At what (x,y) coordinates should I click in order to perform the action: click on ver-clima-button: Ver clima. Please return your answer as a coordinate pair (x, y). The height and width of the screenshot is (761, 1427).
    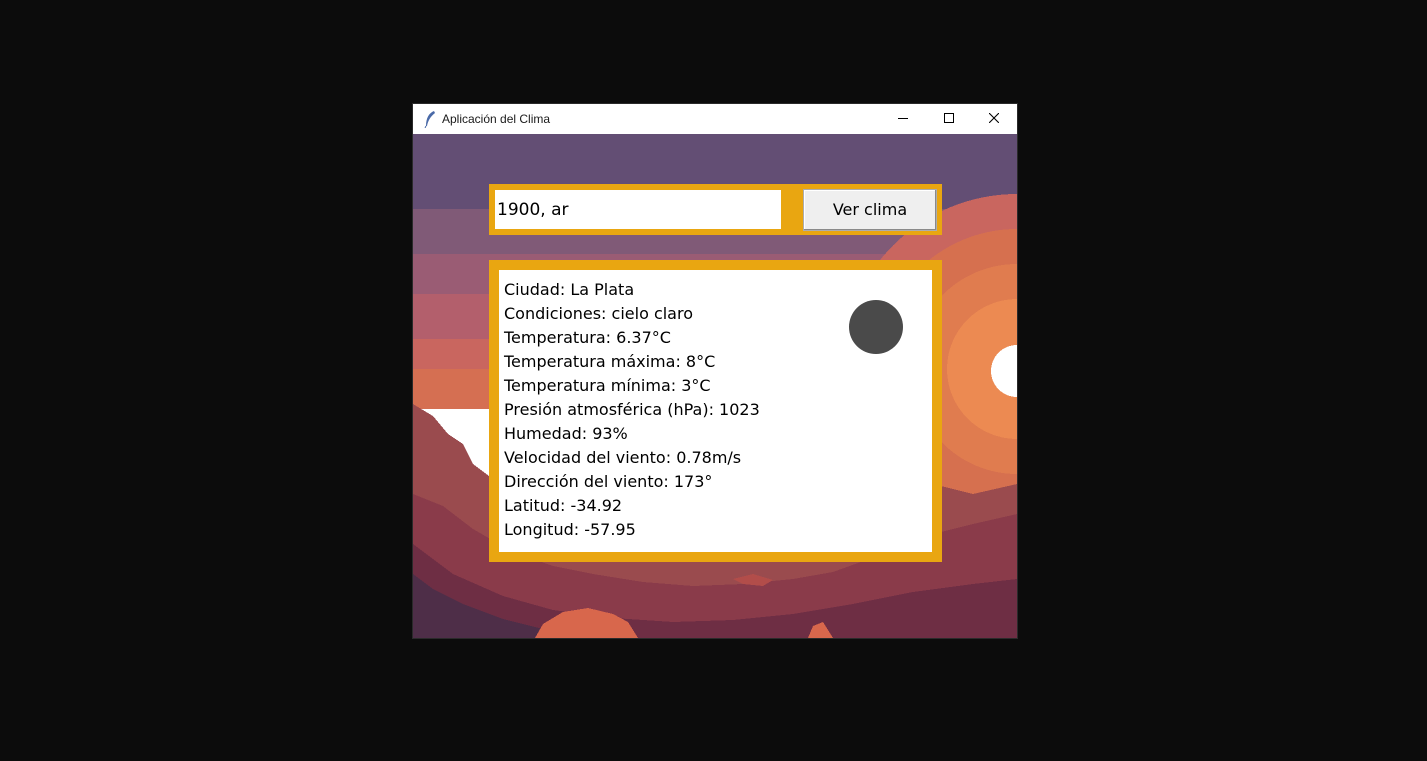
    Looking at the image, I should click on (870, 210).